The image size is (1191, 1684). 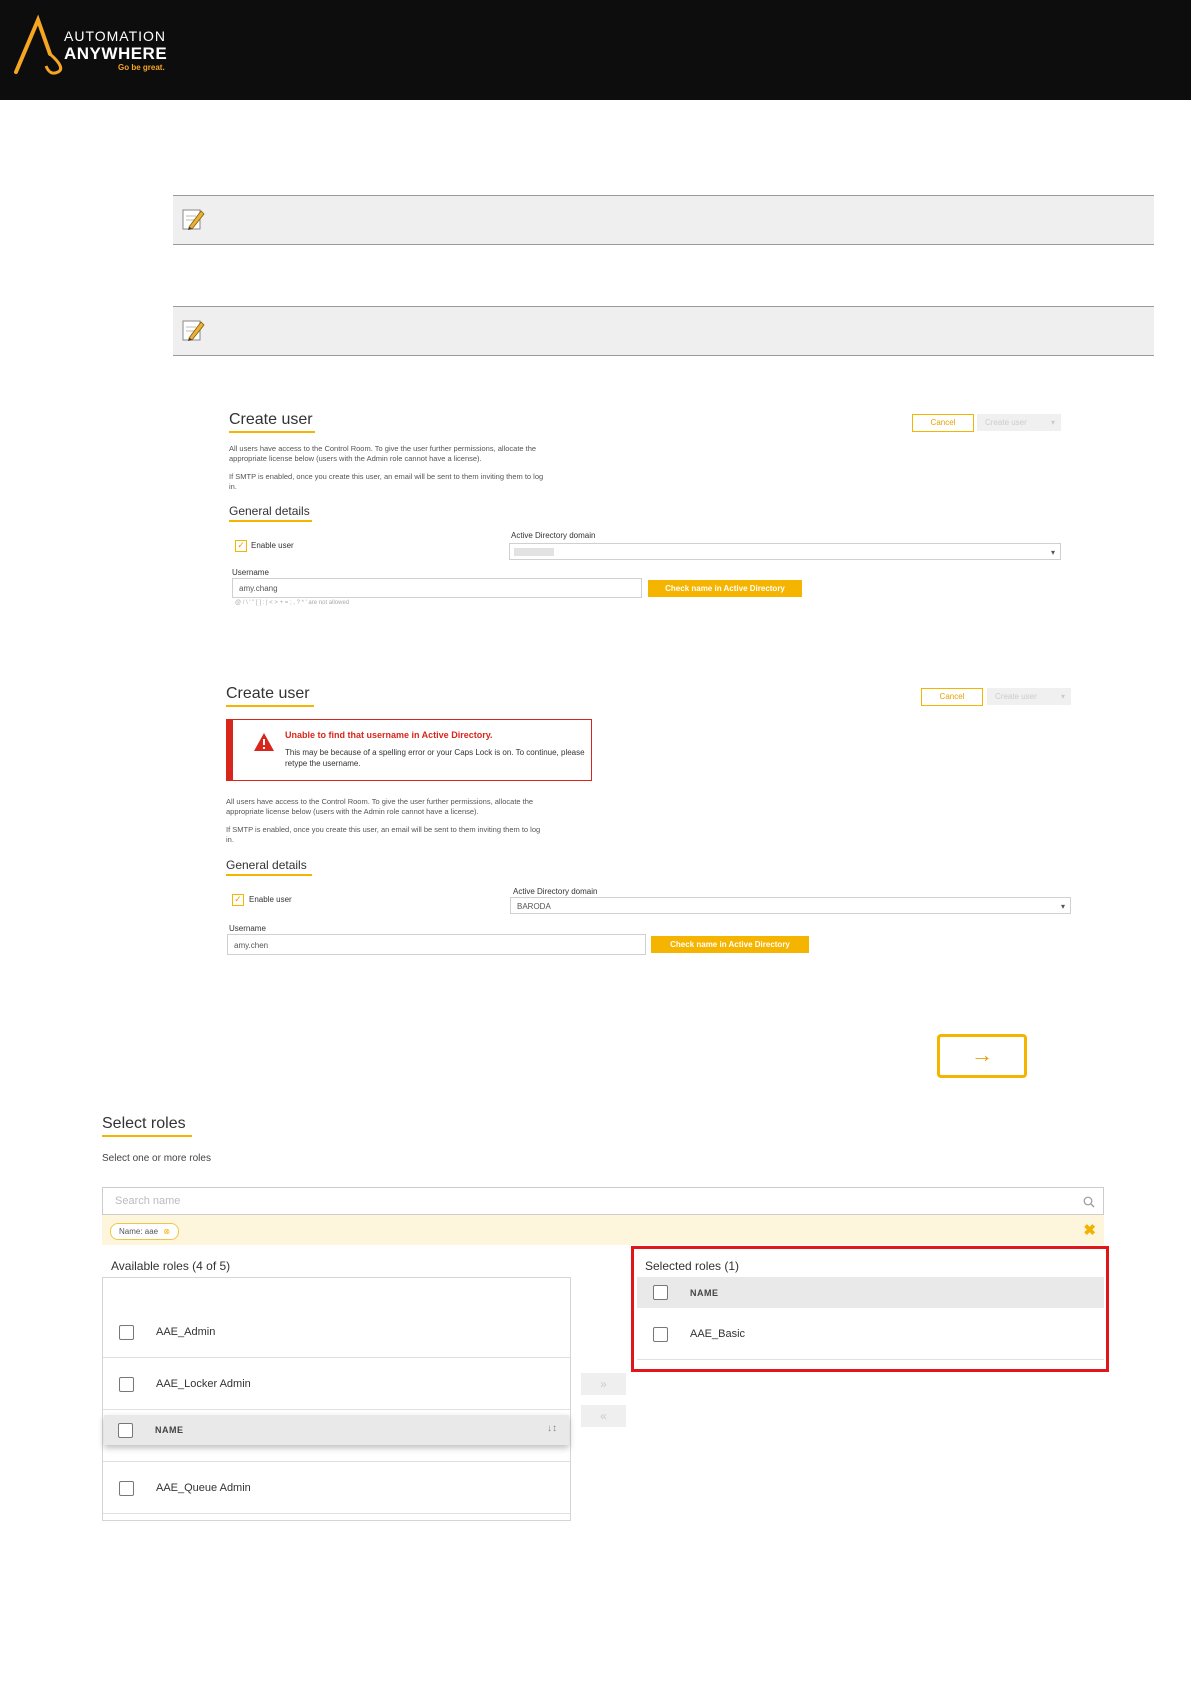 What do you see at coordinates (437, 588) in the screenshot?
I see `username-input: amy.chang` at bounding box center [437, 588].